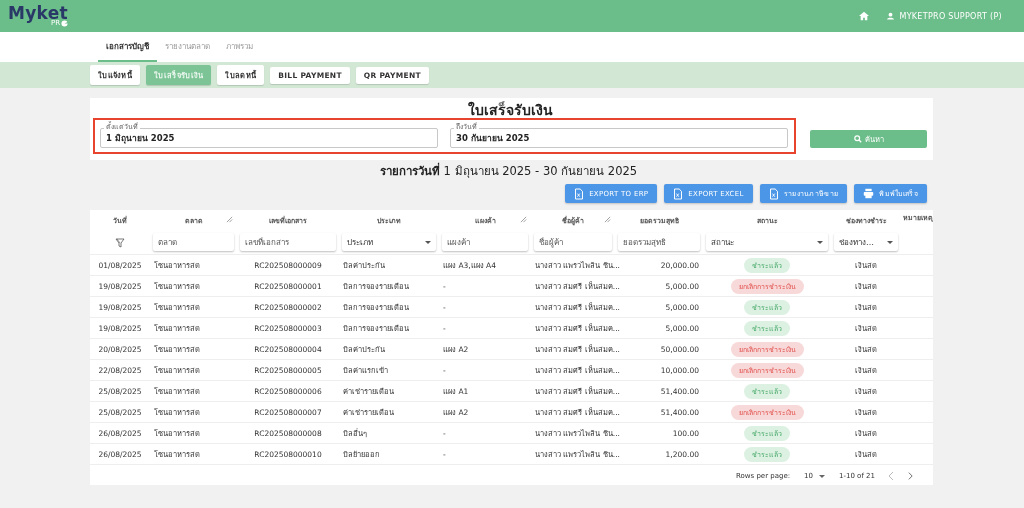  What do you see at coordinates (857, 139) in the screenshot?
I see `search-icon` at bounding box center [857, 139].